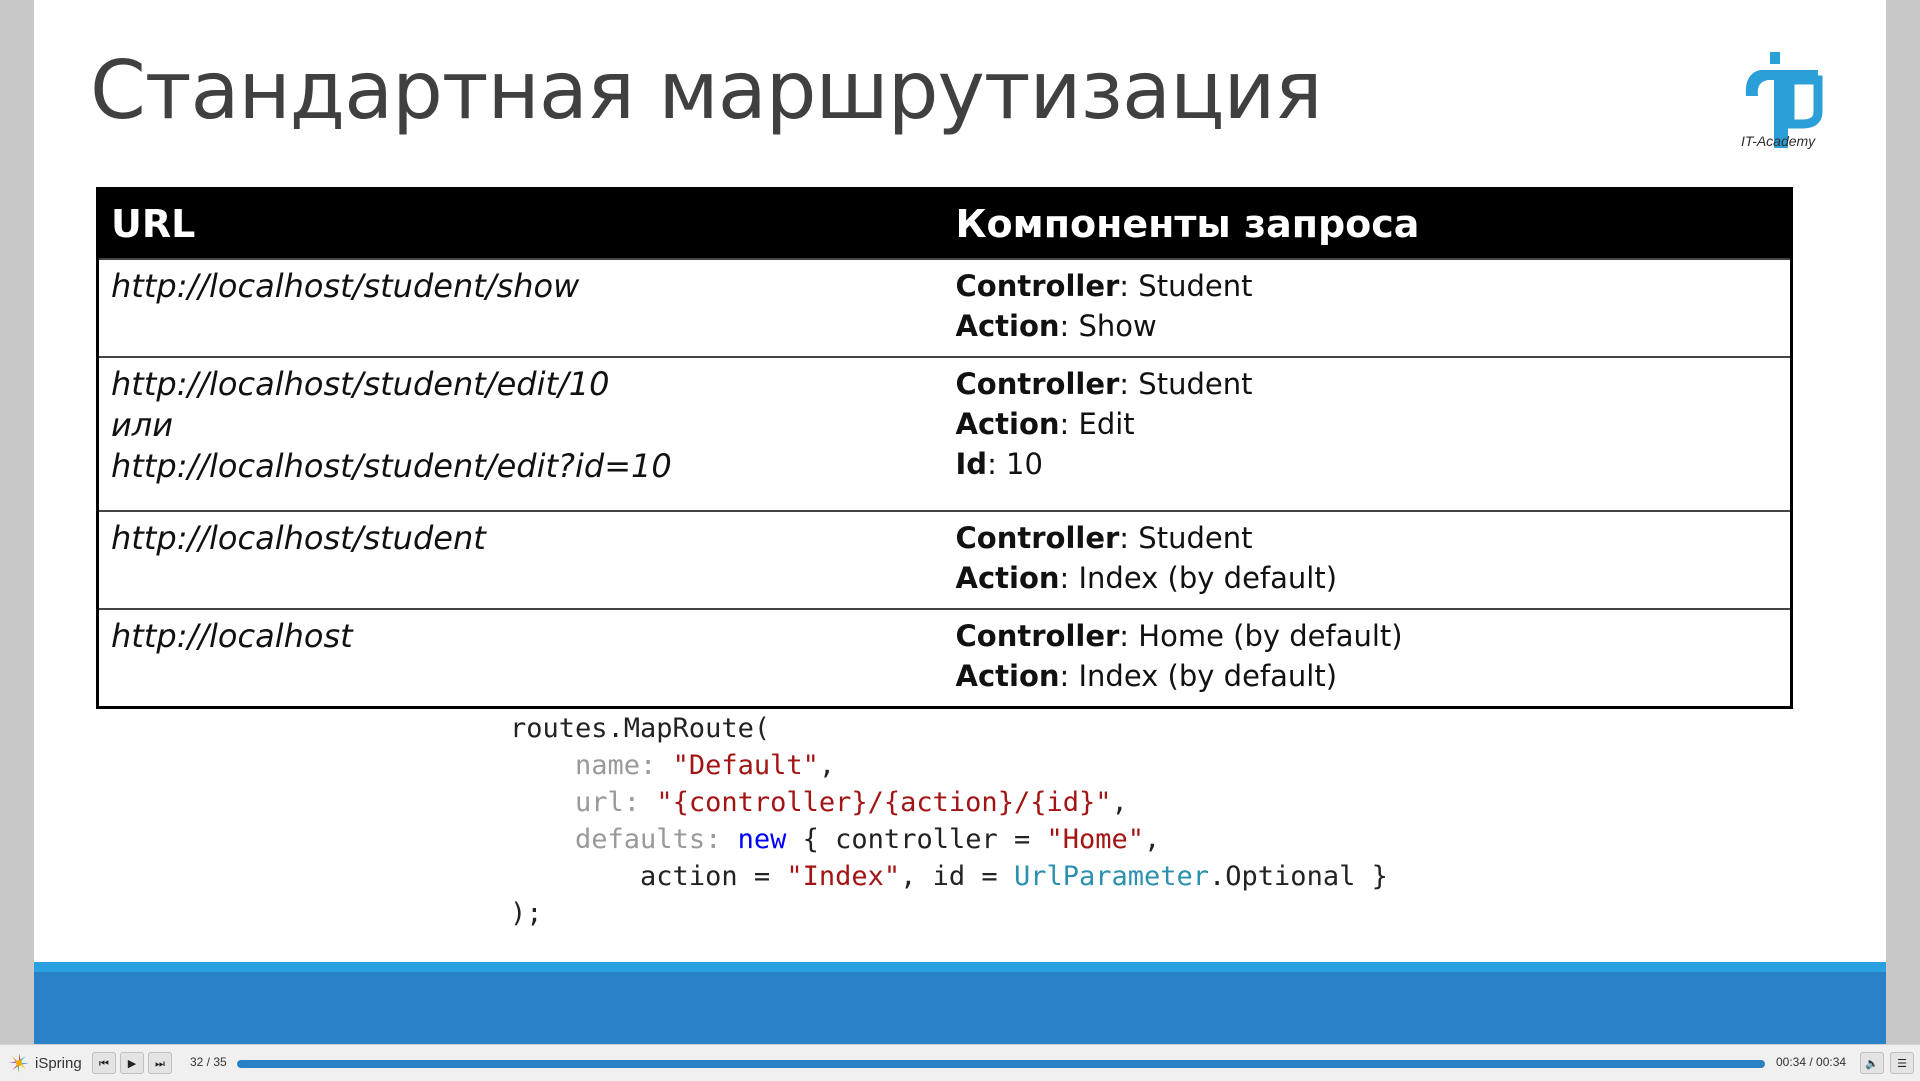  I want to click on code-url-key: url:, so click(608, 802).